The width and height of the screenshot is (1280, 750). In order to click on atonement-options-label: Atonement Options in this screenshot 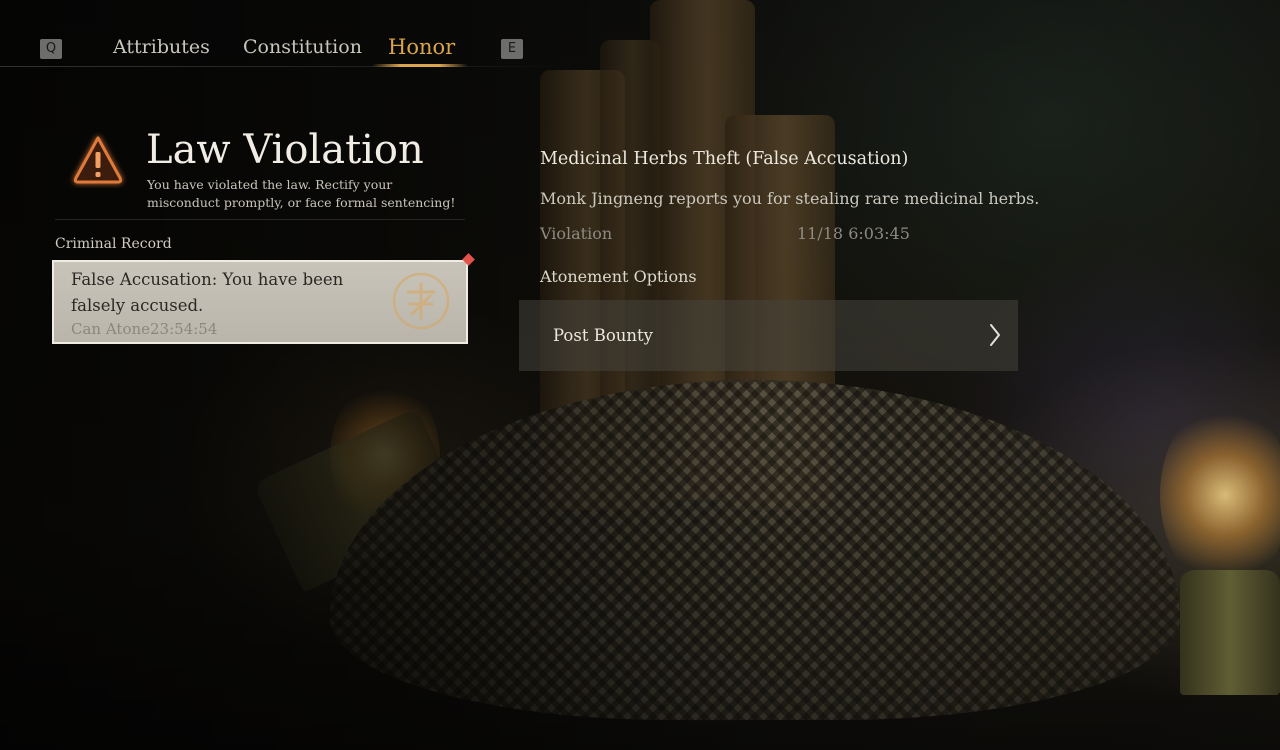, I will do `click(618, 276)`.